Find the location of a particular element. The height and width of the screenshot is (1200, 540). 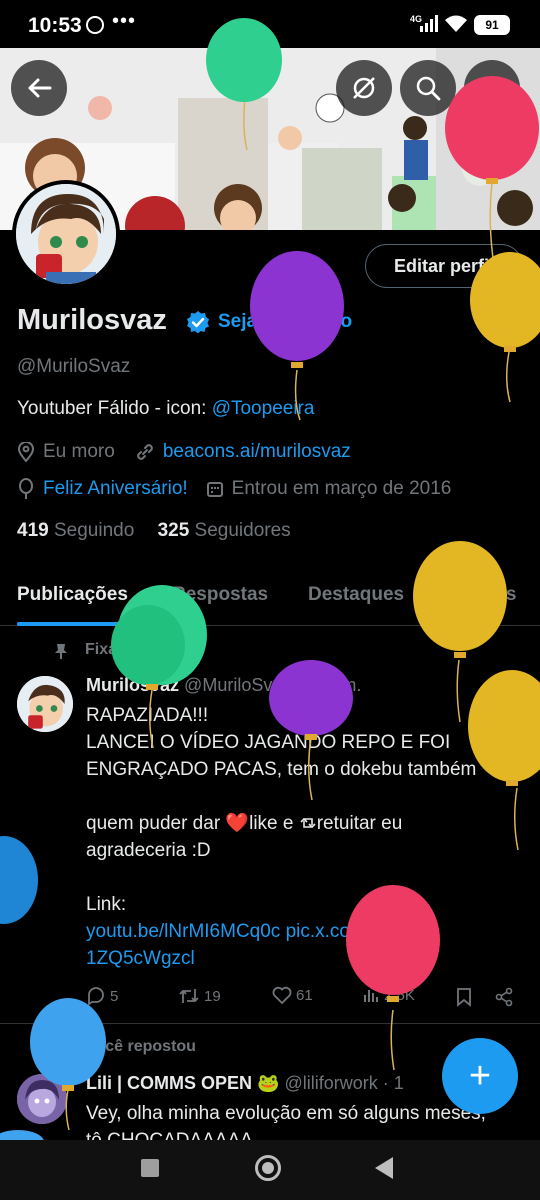

post-line: quem puder dar ❤️like e retuitar eu is located at coordinates (306, 823).